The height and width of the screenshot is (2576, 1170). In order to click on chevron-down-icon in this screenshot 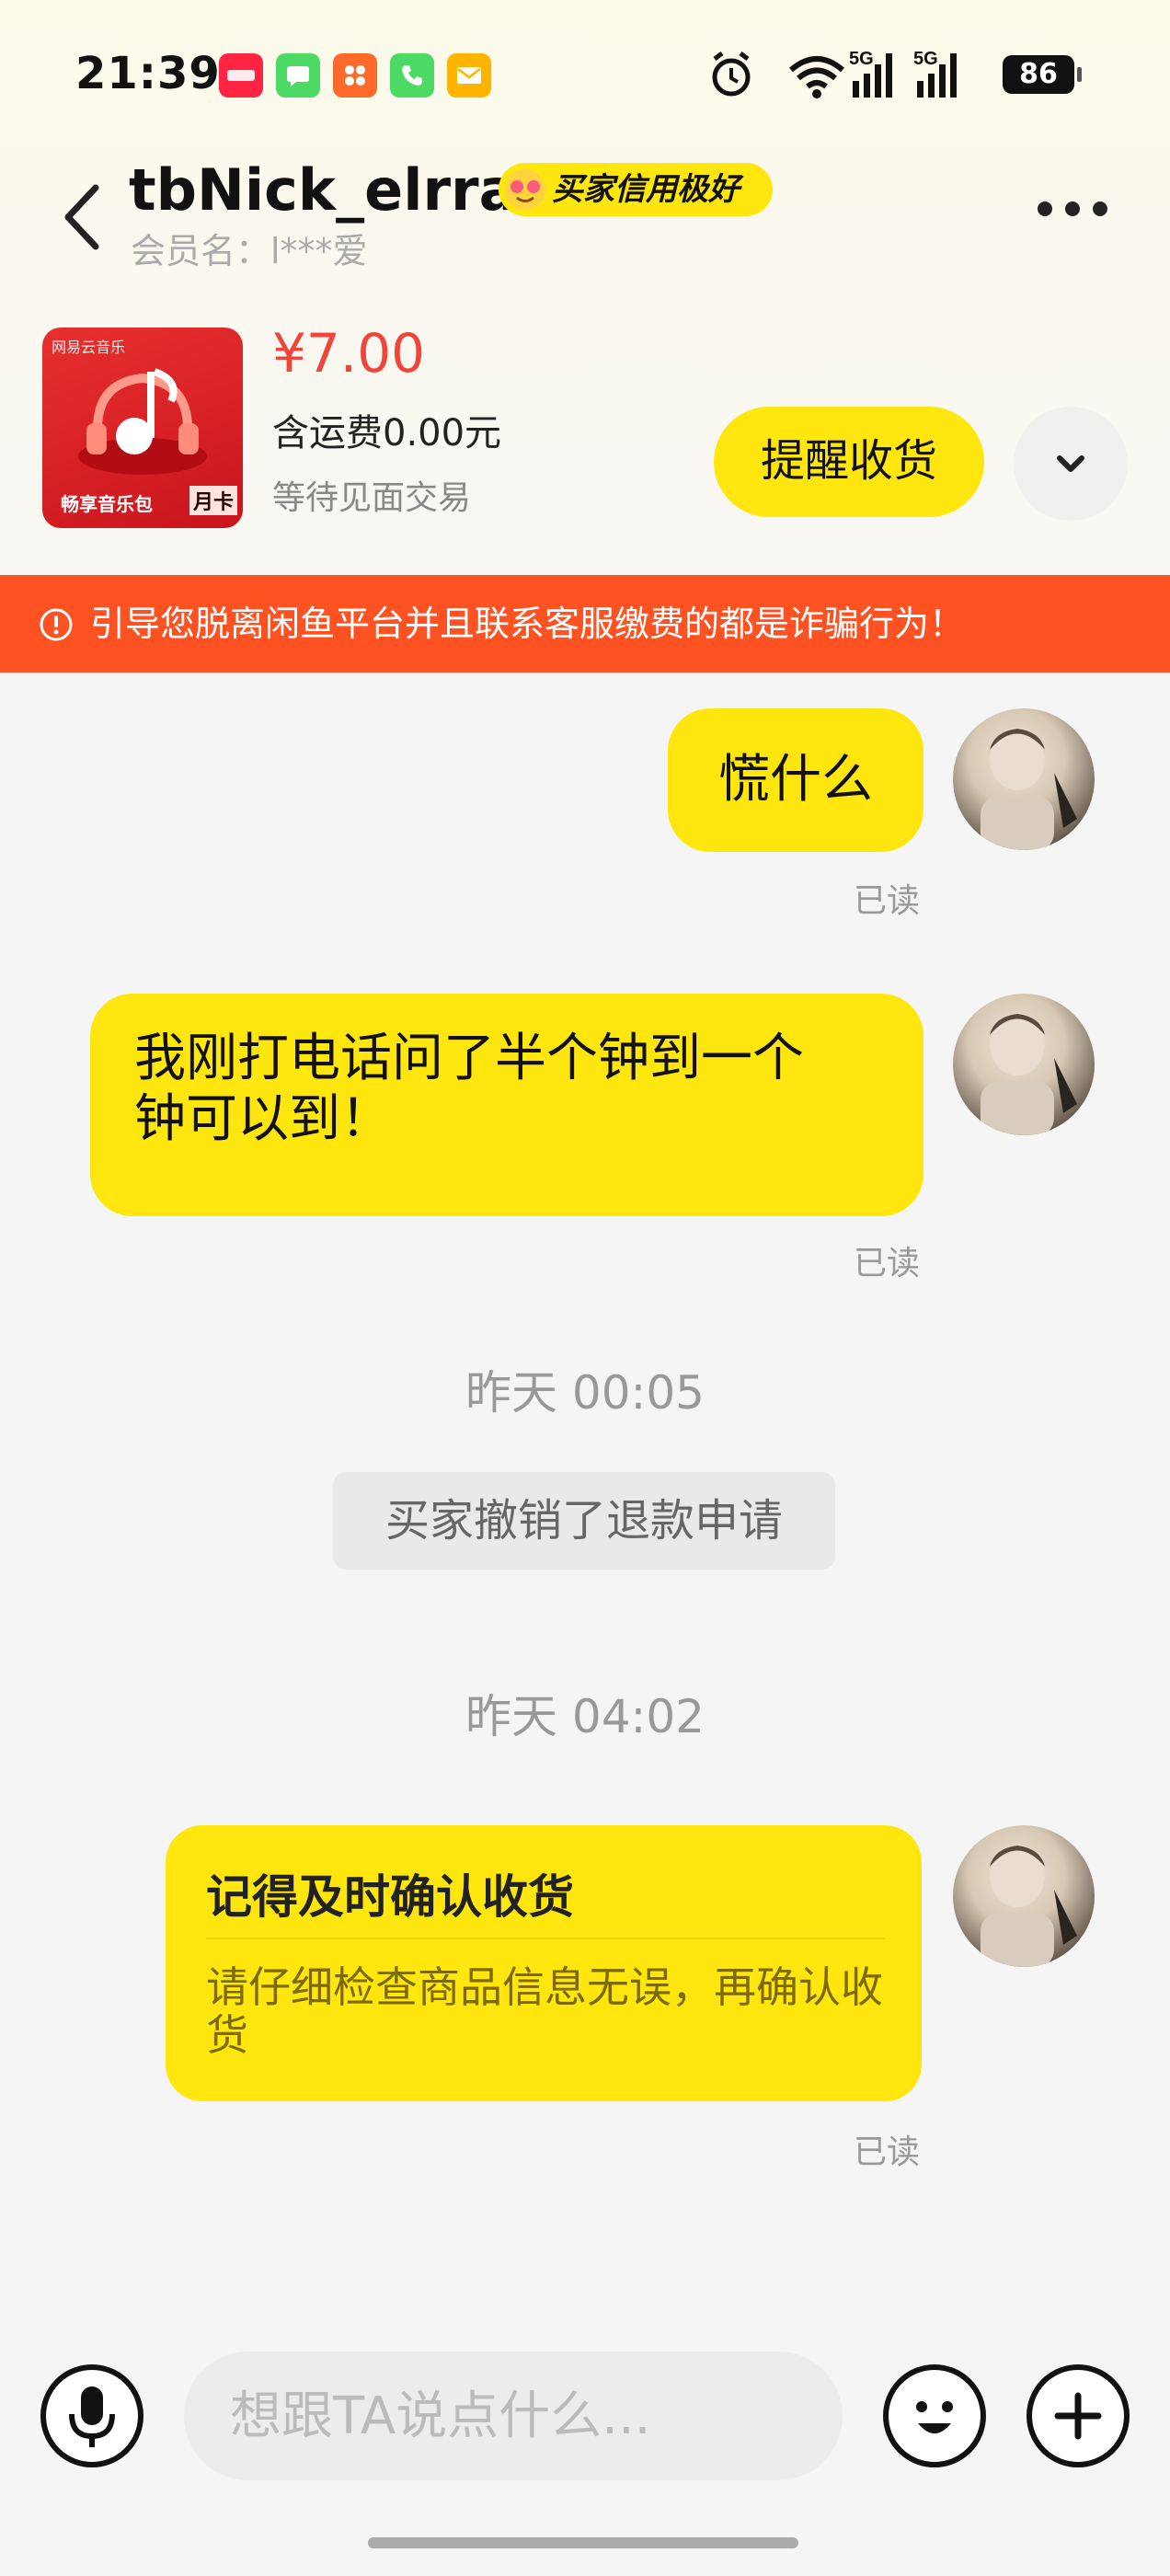, I will do `click(1070, 463)`.